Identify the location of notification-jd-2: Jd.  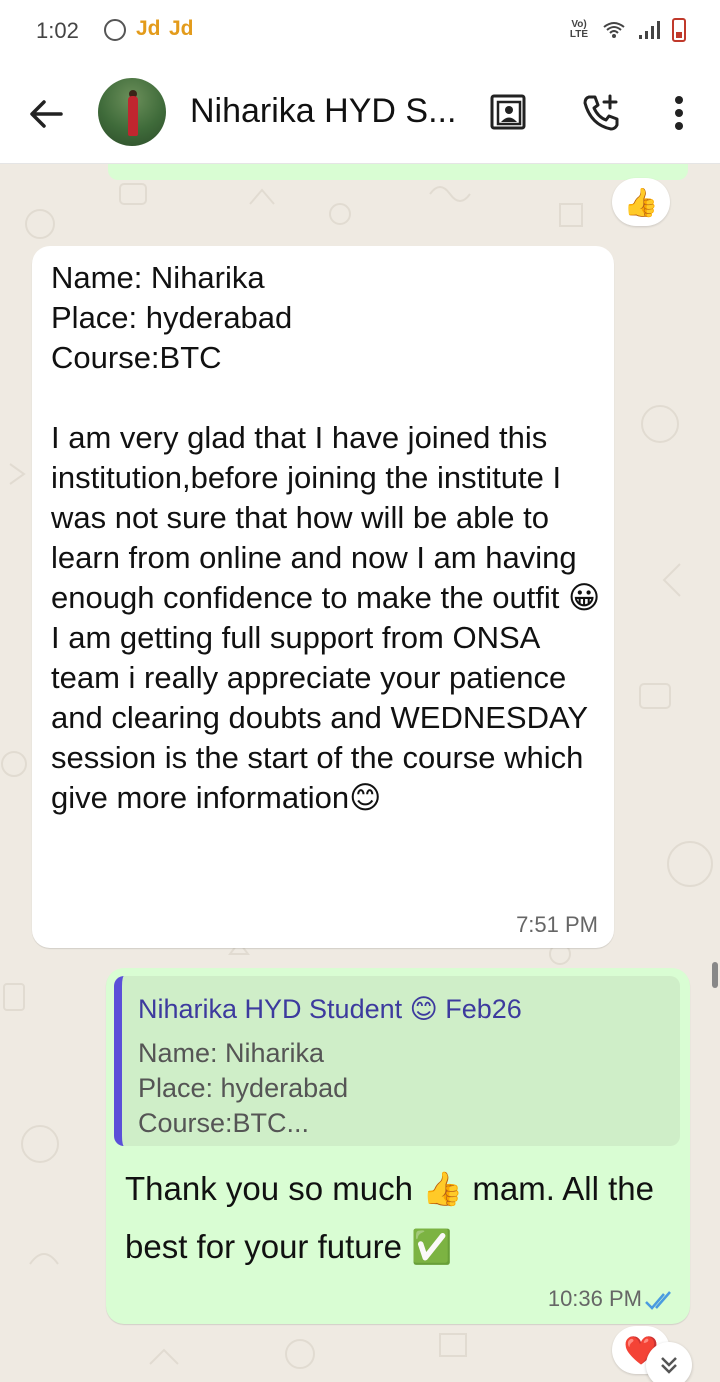
(181, 28).